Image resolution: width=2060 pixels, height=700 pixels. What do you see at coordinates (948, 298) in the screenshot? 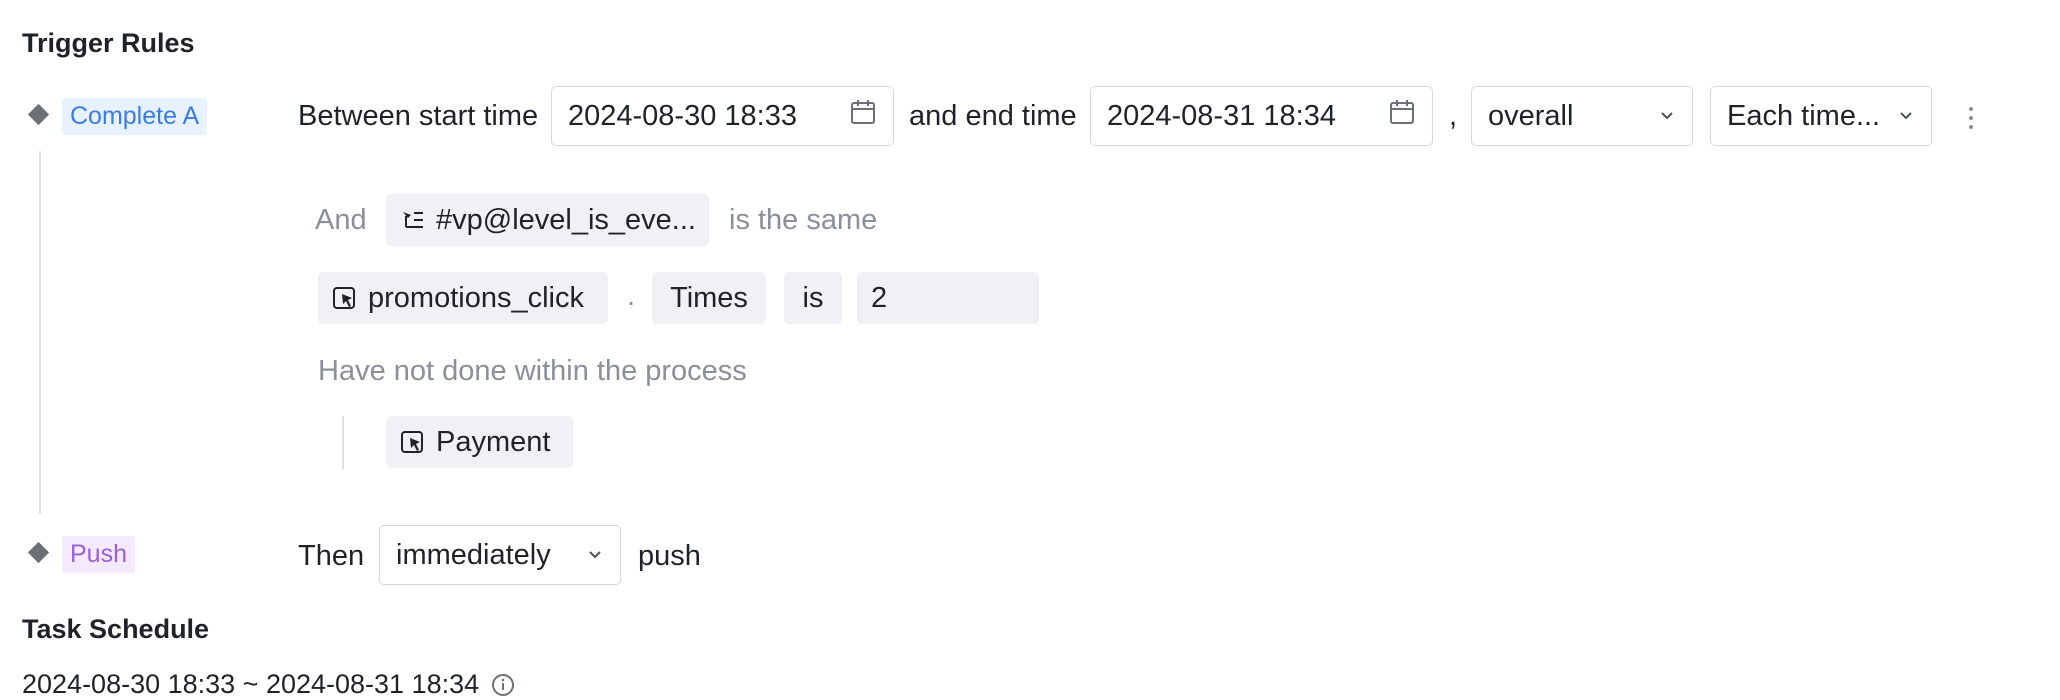
I see `value-input: 2` at bounding box center [948, 298].